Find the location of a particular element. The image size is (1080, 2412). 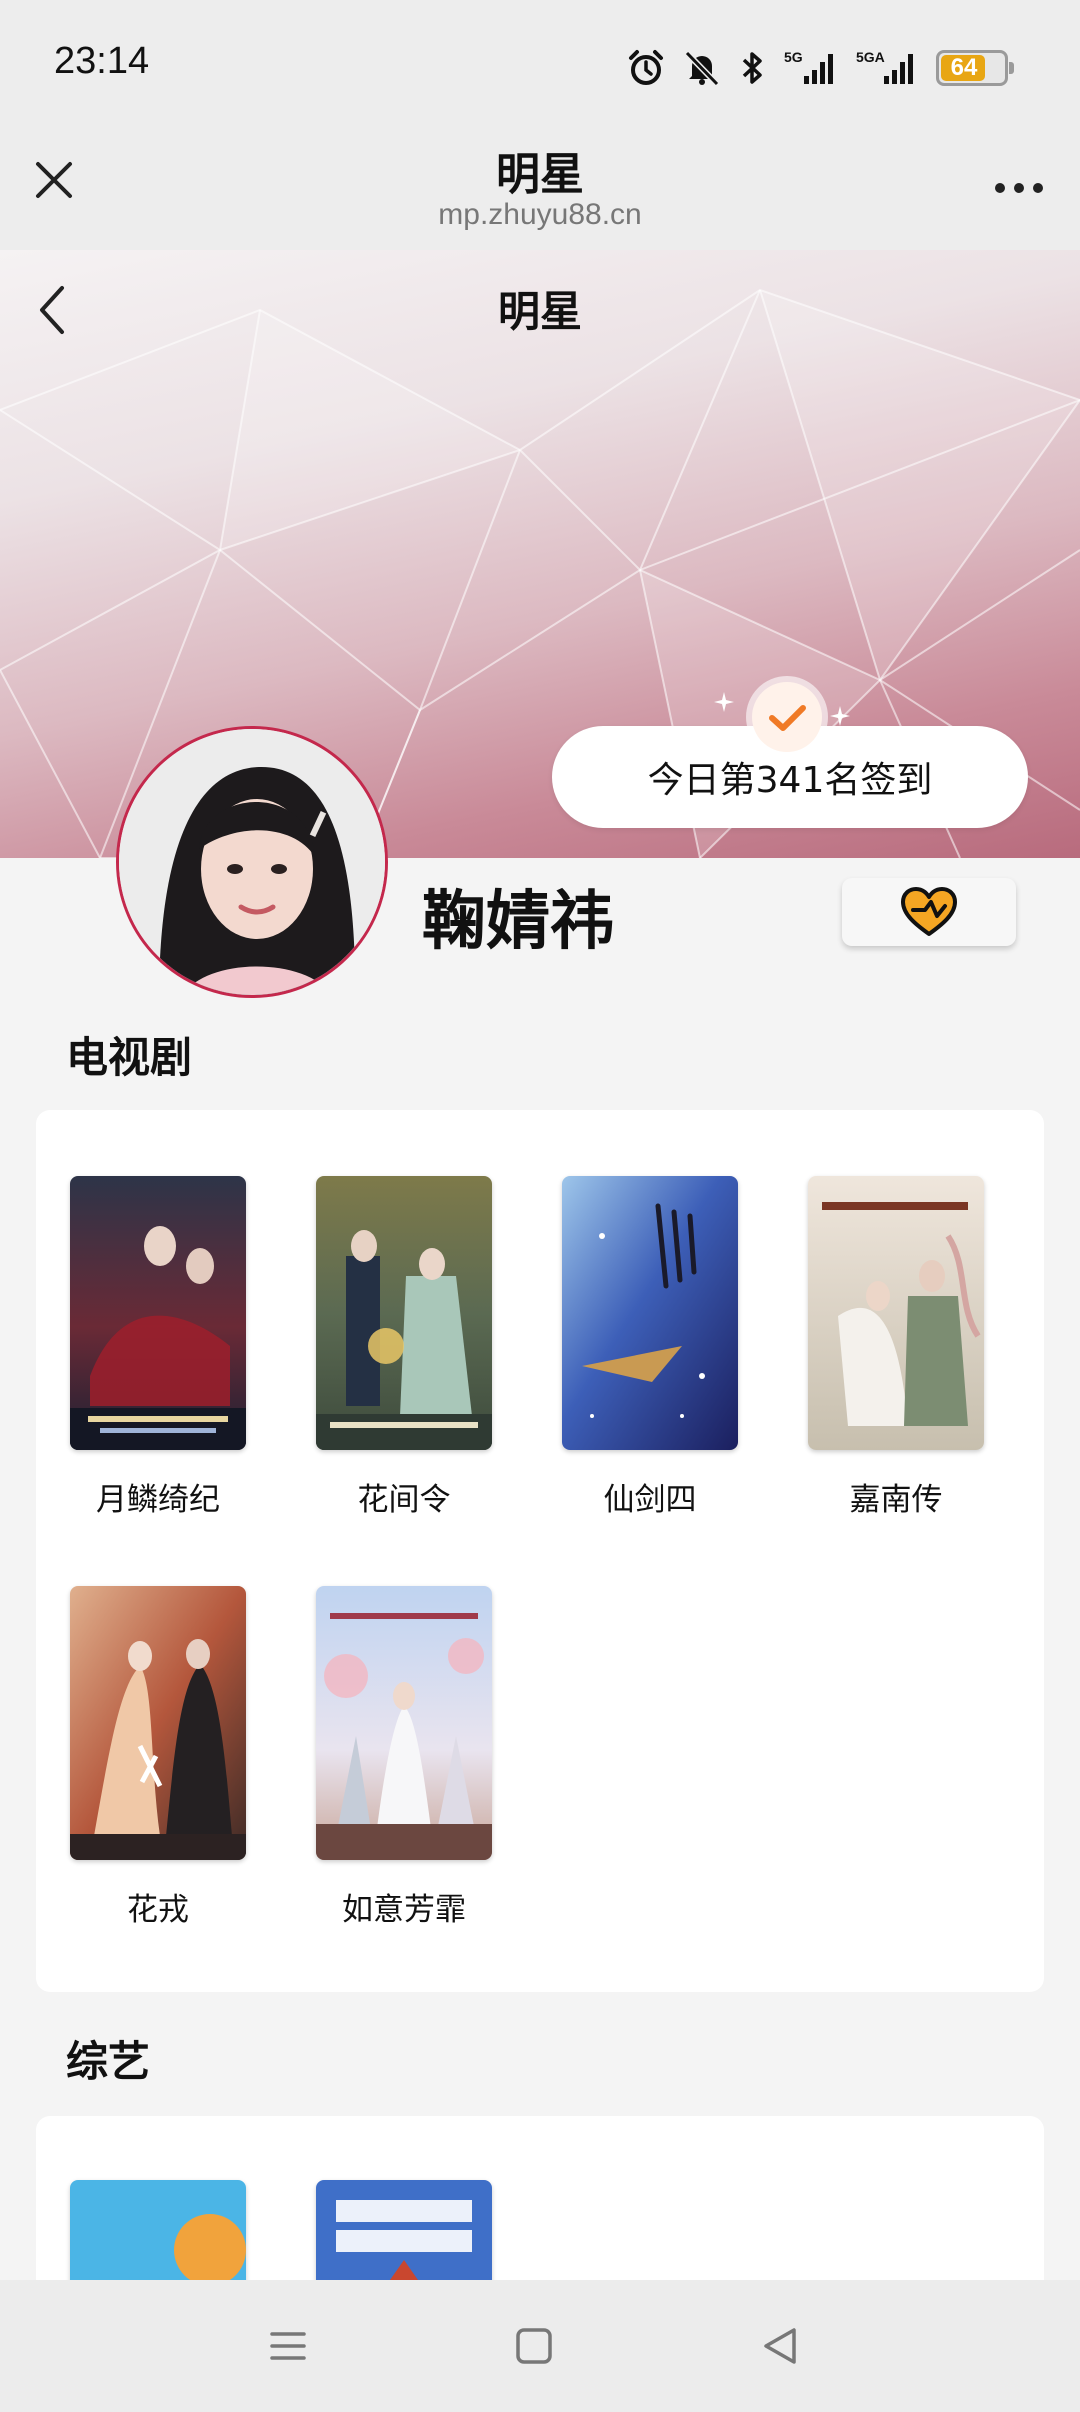

follow-button is located at coordinates (929, 912).